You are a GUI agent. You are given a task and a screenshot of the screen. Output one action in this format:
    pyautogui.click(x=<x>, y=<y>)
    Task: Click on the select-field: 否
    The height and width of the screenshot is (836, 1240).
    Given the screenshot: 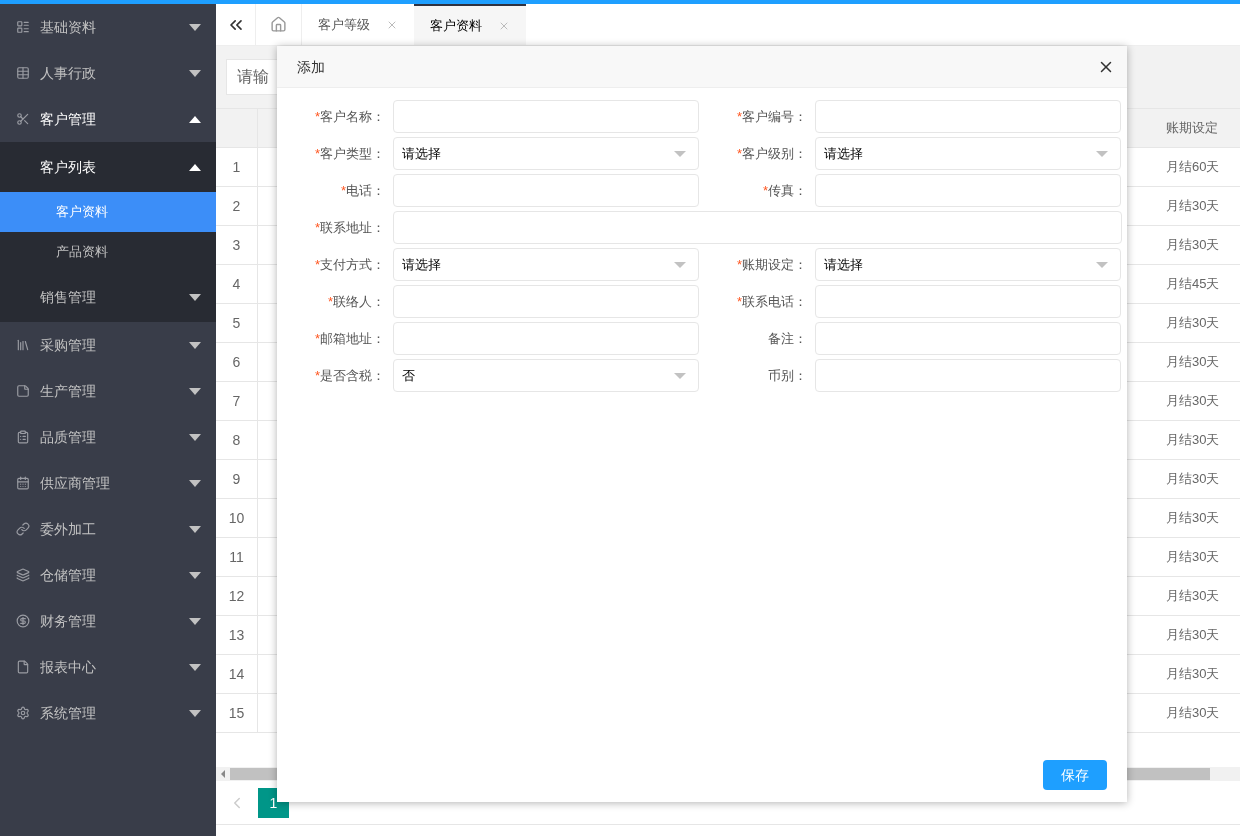 What is the action you would take?
    pyautogui.click(x=546, y=375)
    